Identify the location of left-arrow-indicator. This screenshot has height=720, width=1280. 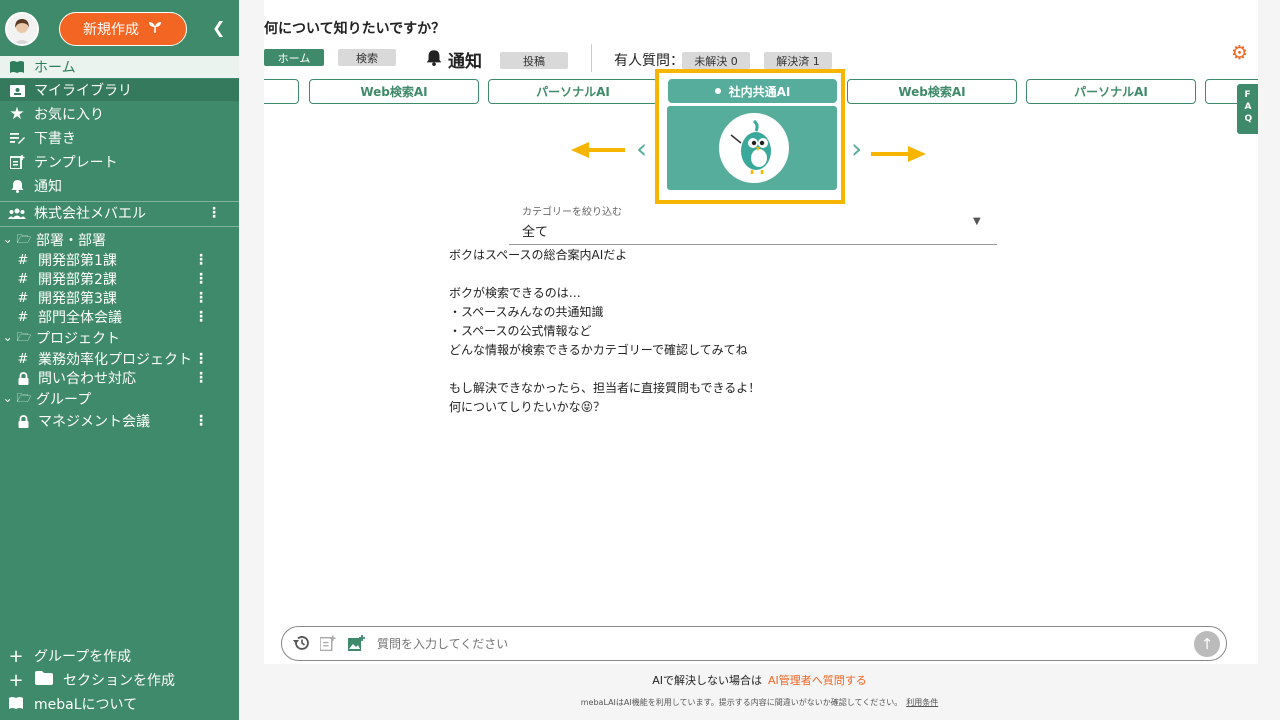
(606, 150).